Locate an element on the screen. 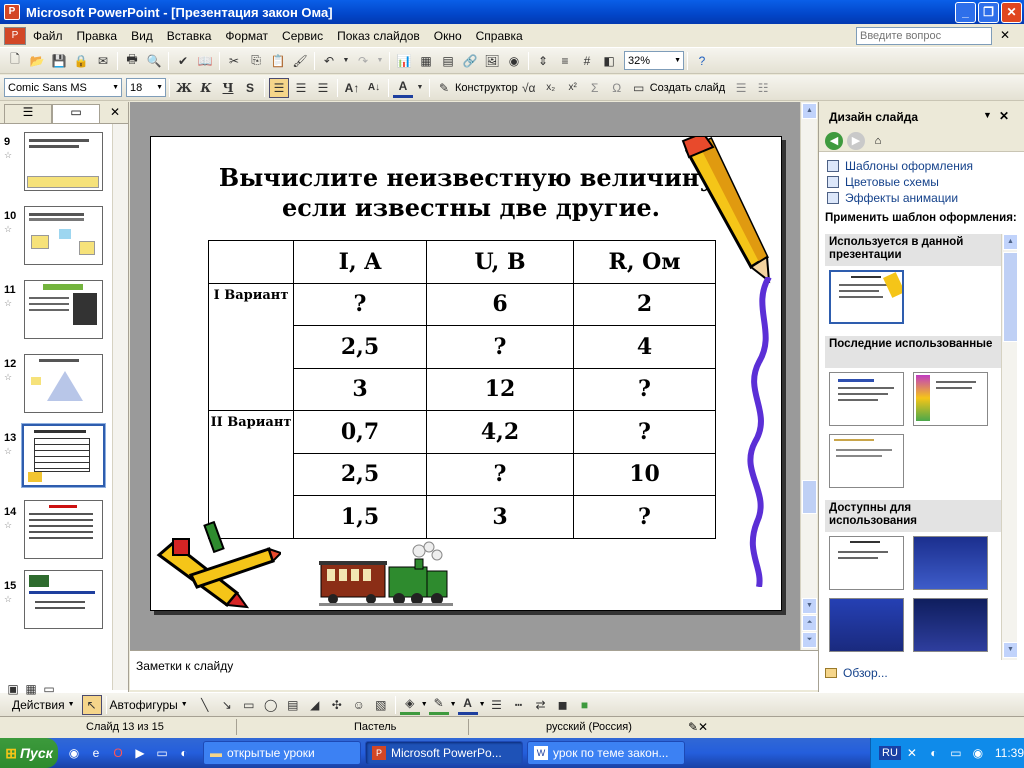  home-icon: ⌂ is located at coordinates (878, 141).